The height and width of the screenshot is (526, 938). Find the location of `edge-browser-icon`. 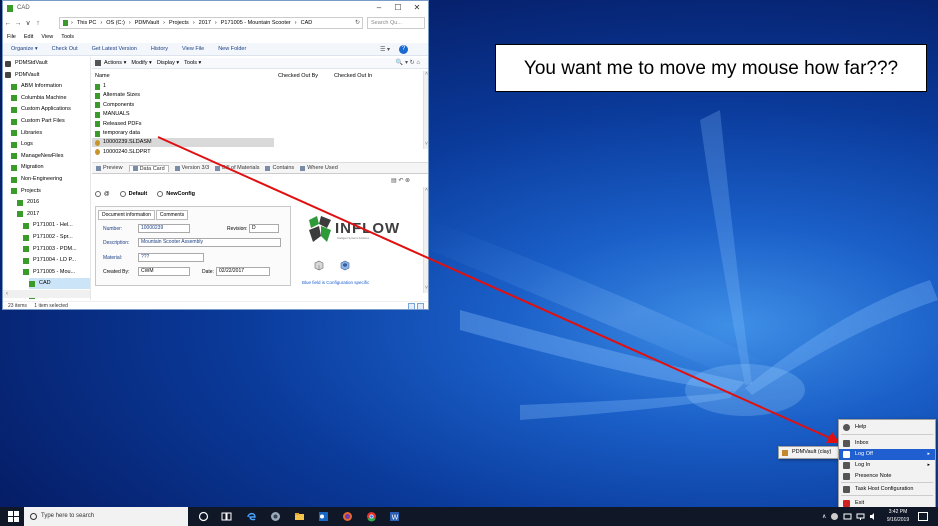

edge-browser-icon is located at coordinates (251, 516).